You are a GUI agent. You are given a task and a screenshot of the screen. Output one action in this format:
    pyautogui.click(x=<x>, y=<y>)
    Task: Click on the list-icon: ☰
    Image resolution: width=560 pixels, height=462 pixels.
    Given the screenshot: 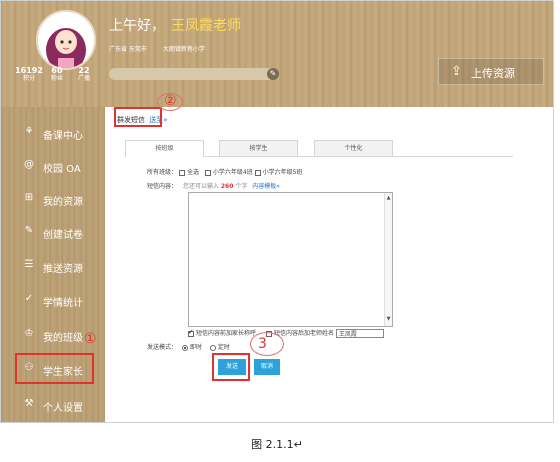 What is the action you would take?
    pyautogui.click(x=29, y=264)
    